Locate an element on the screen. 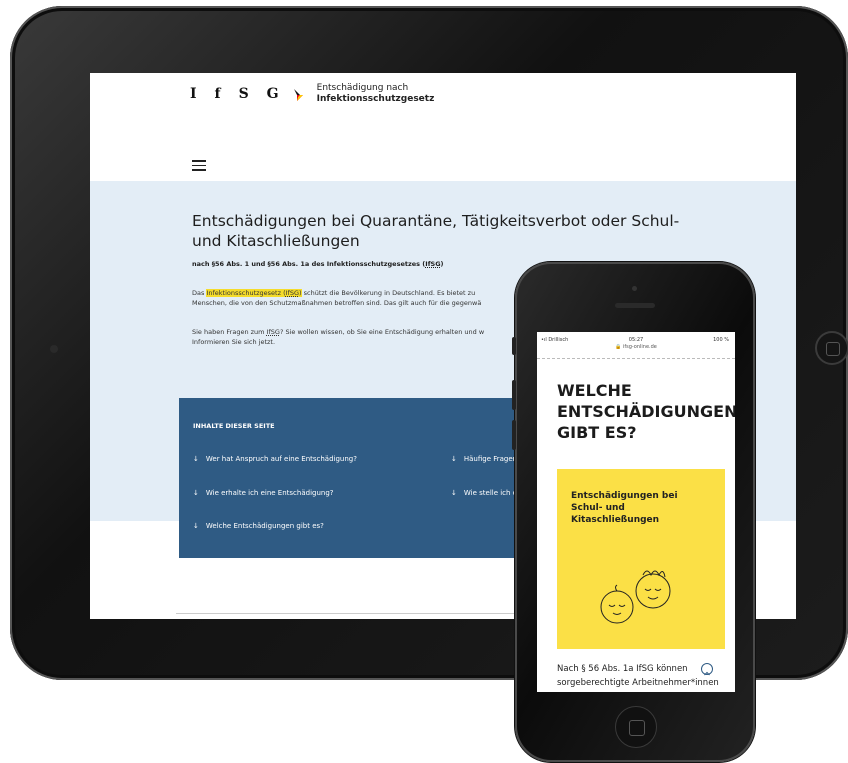 The height and width of the screenshot is (763, 848). toc-item-label: Wer hat Anspruch auf eine Entschädigung? is located at coordinates (281, 459).